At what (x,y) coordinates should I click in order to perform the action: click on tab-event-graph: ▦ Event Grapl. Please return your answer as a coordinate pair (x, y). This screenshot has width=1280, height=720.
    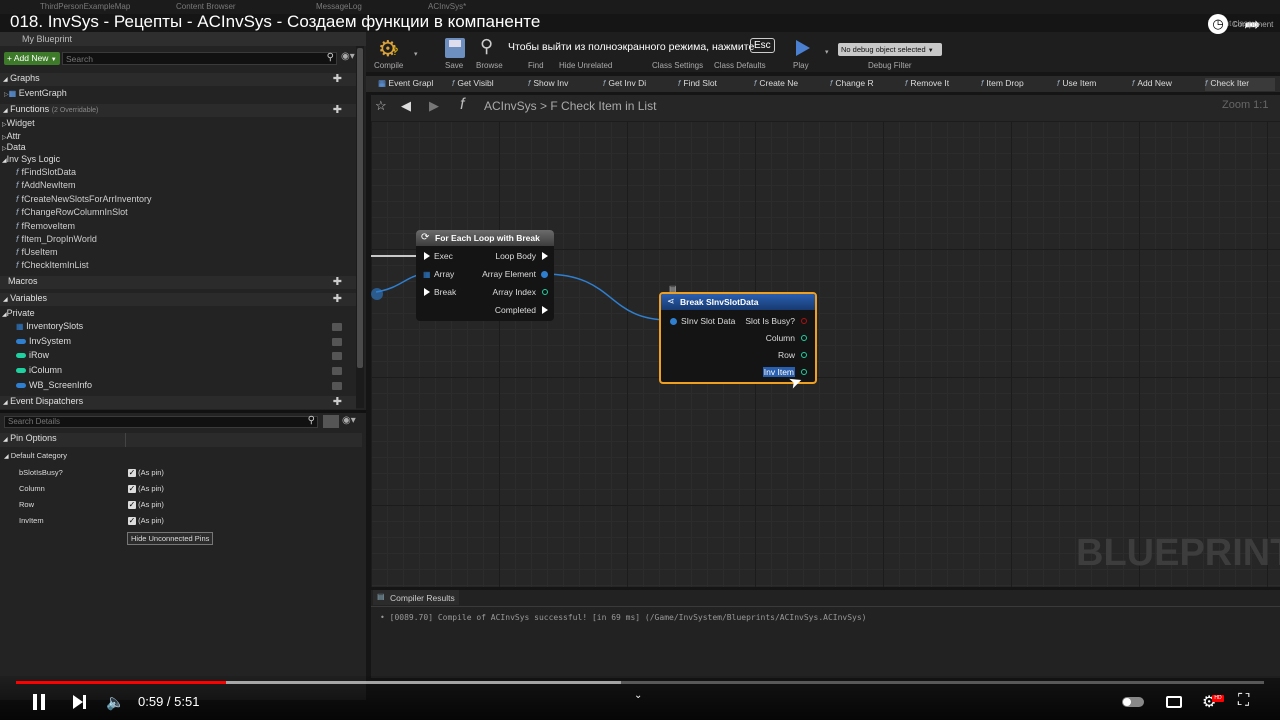
    Looking at the image, I should click on (405, 84).